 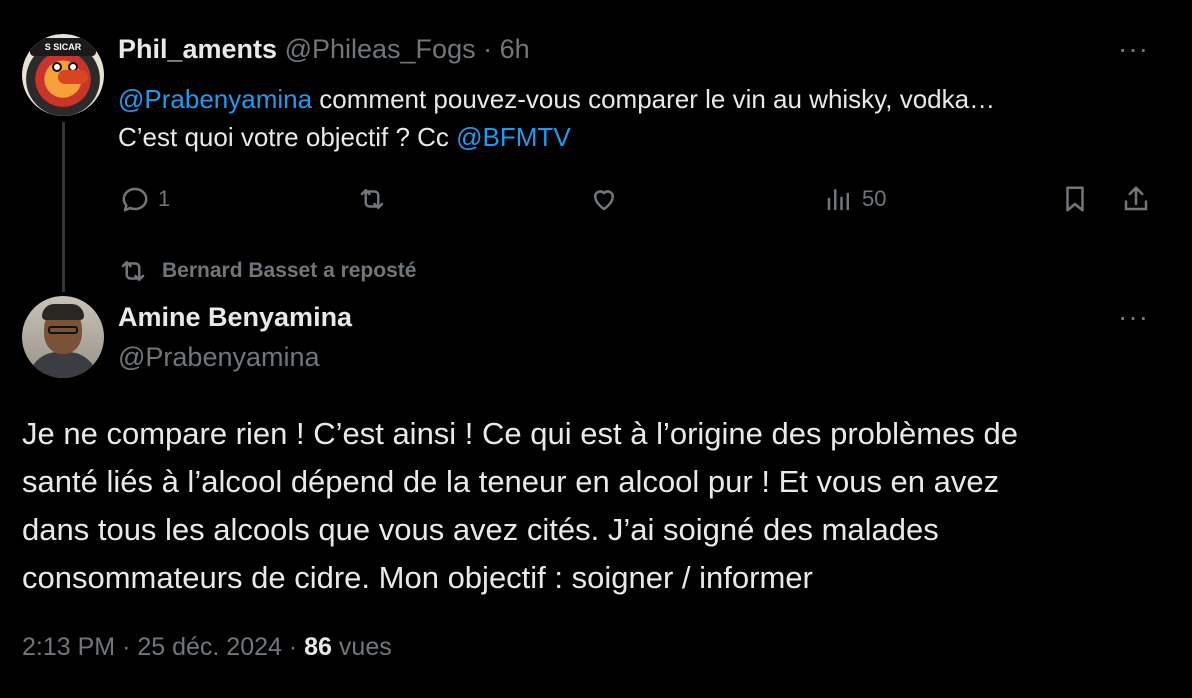 I want to click on like-icon, so click(x=604, y=200).